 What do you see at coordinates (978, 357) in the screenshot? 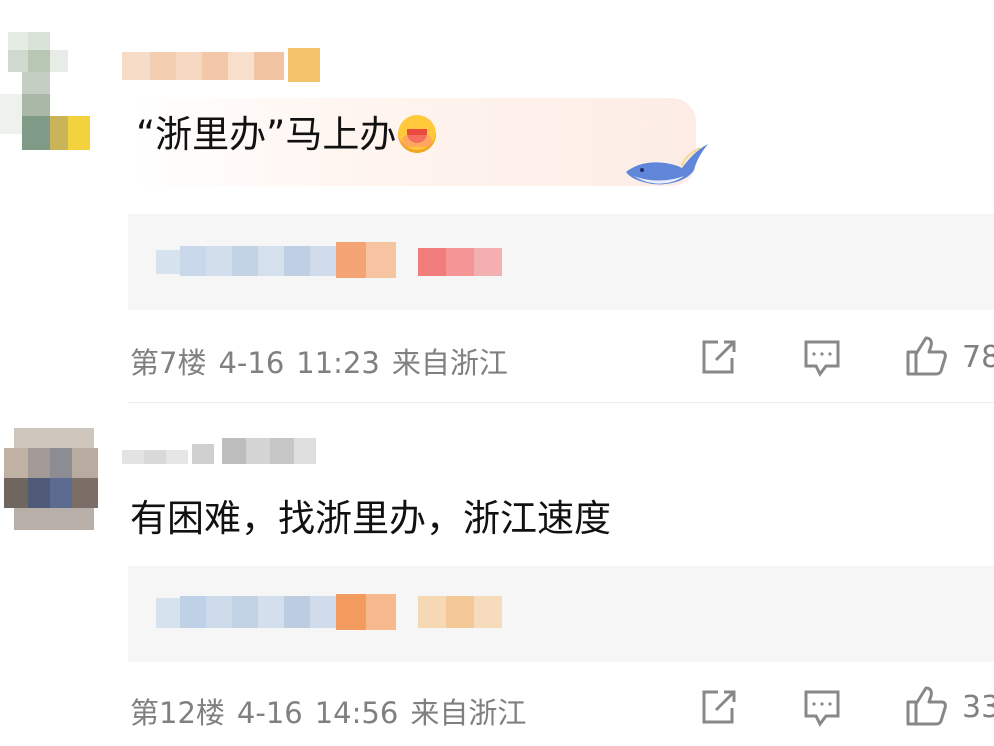
I see `like-count: 78` at bounding box center [978, 357].